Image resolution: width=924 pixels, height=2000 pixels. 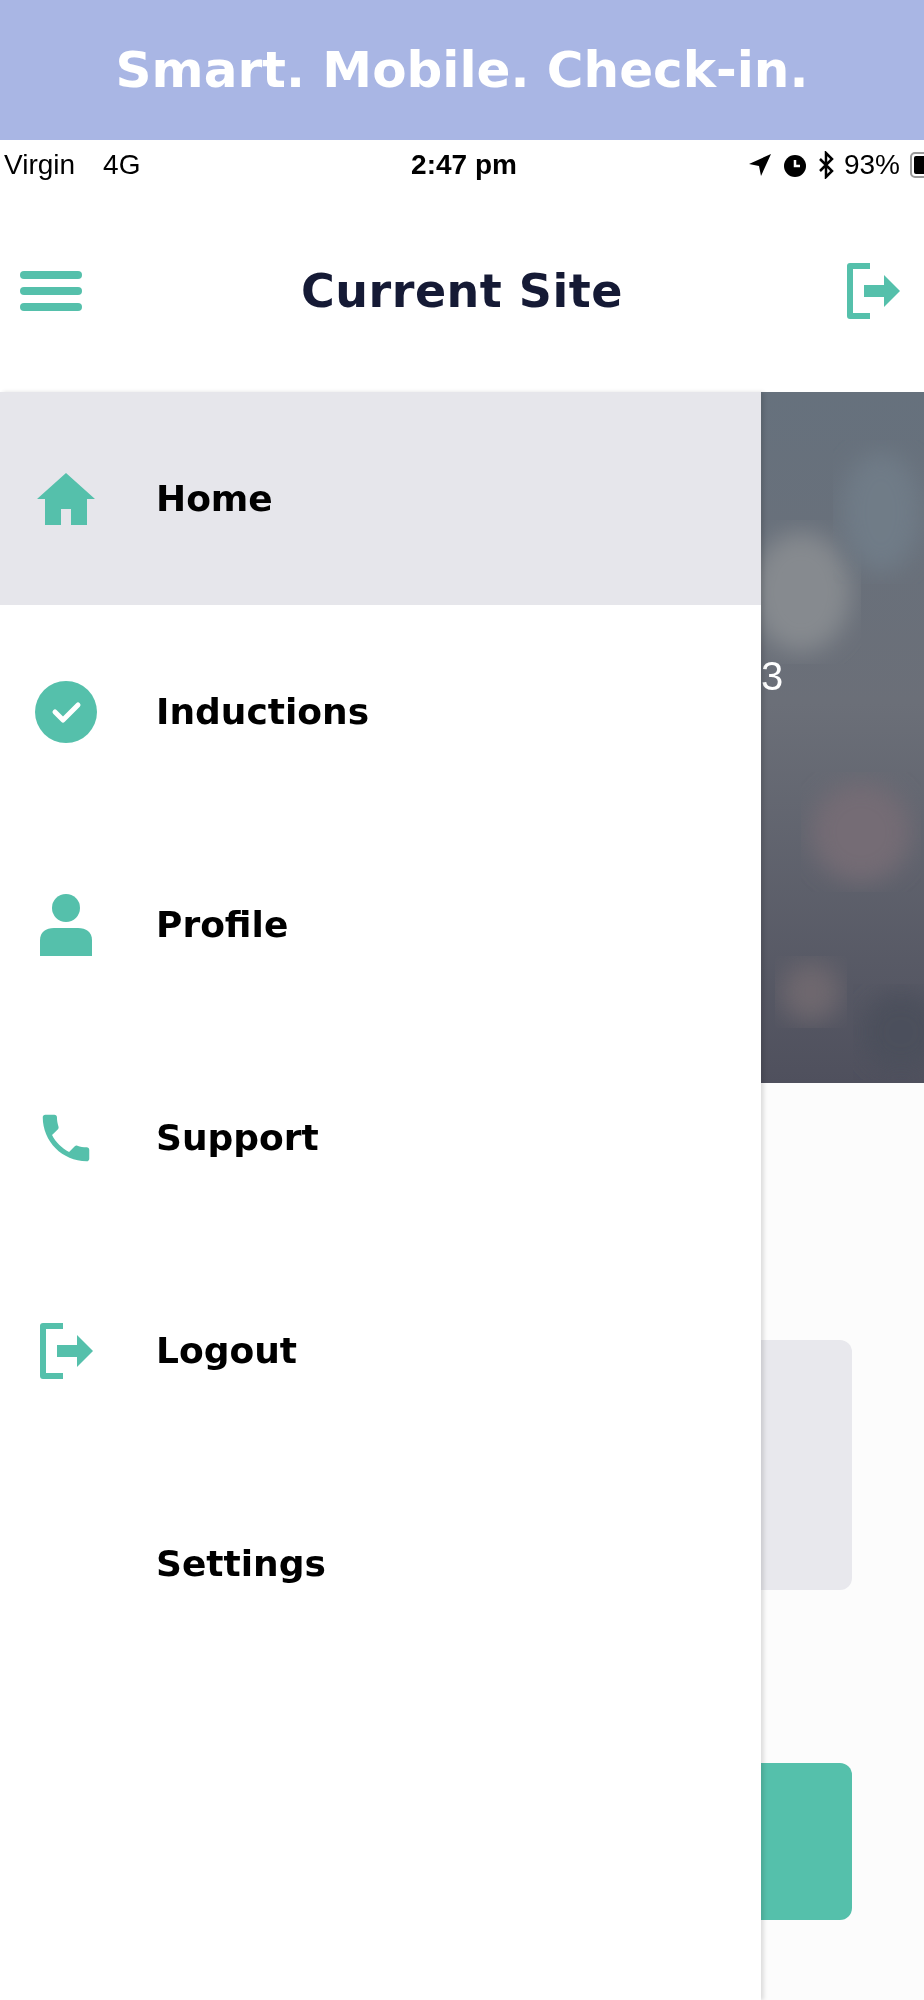 What do you see at coordinates (380, 924) in the screenshot?
I see `menu-item: Profile` at bounding box center [380, 924].